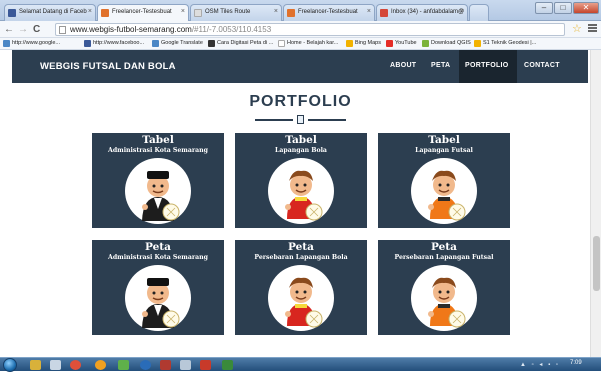 The width and height of the screenshot is (601, 372). I want to click on portfolio-card: Tabel Lapangan Bola, so click(301, 180).